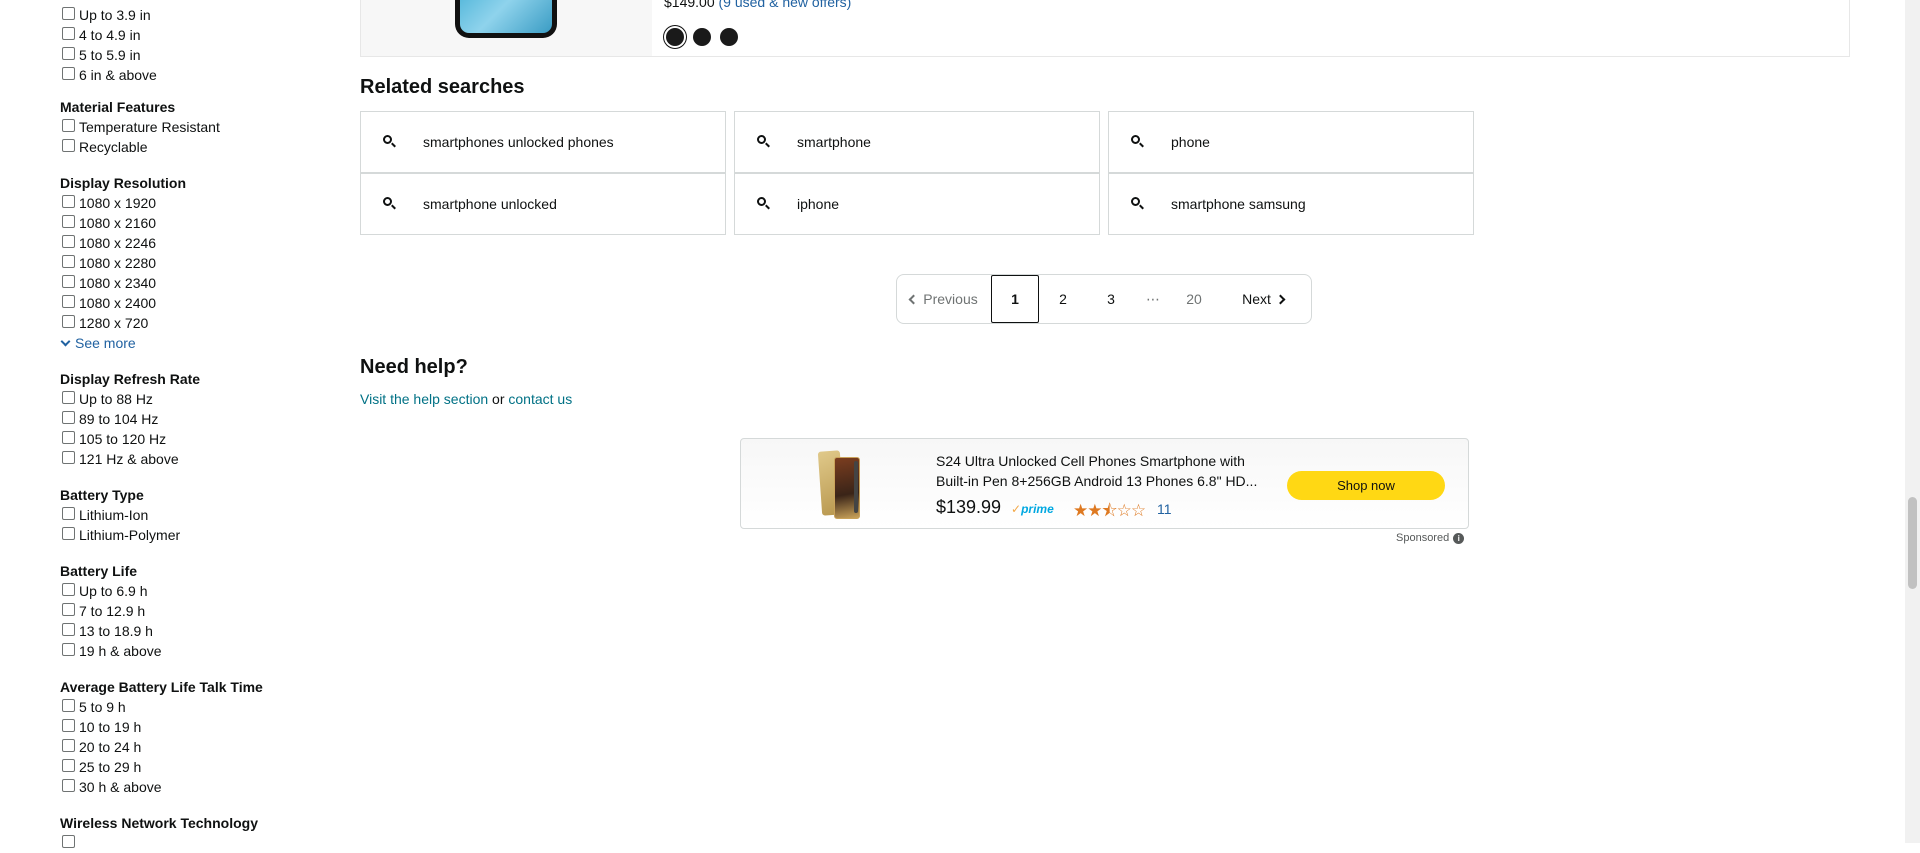  Describe the element at coordinates (123, 303) in the screenshot. I see `filter-option: 1080 x 2400` at that location.